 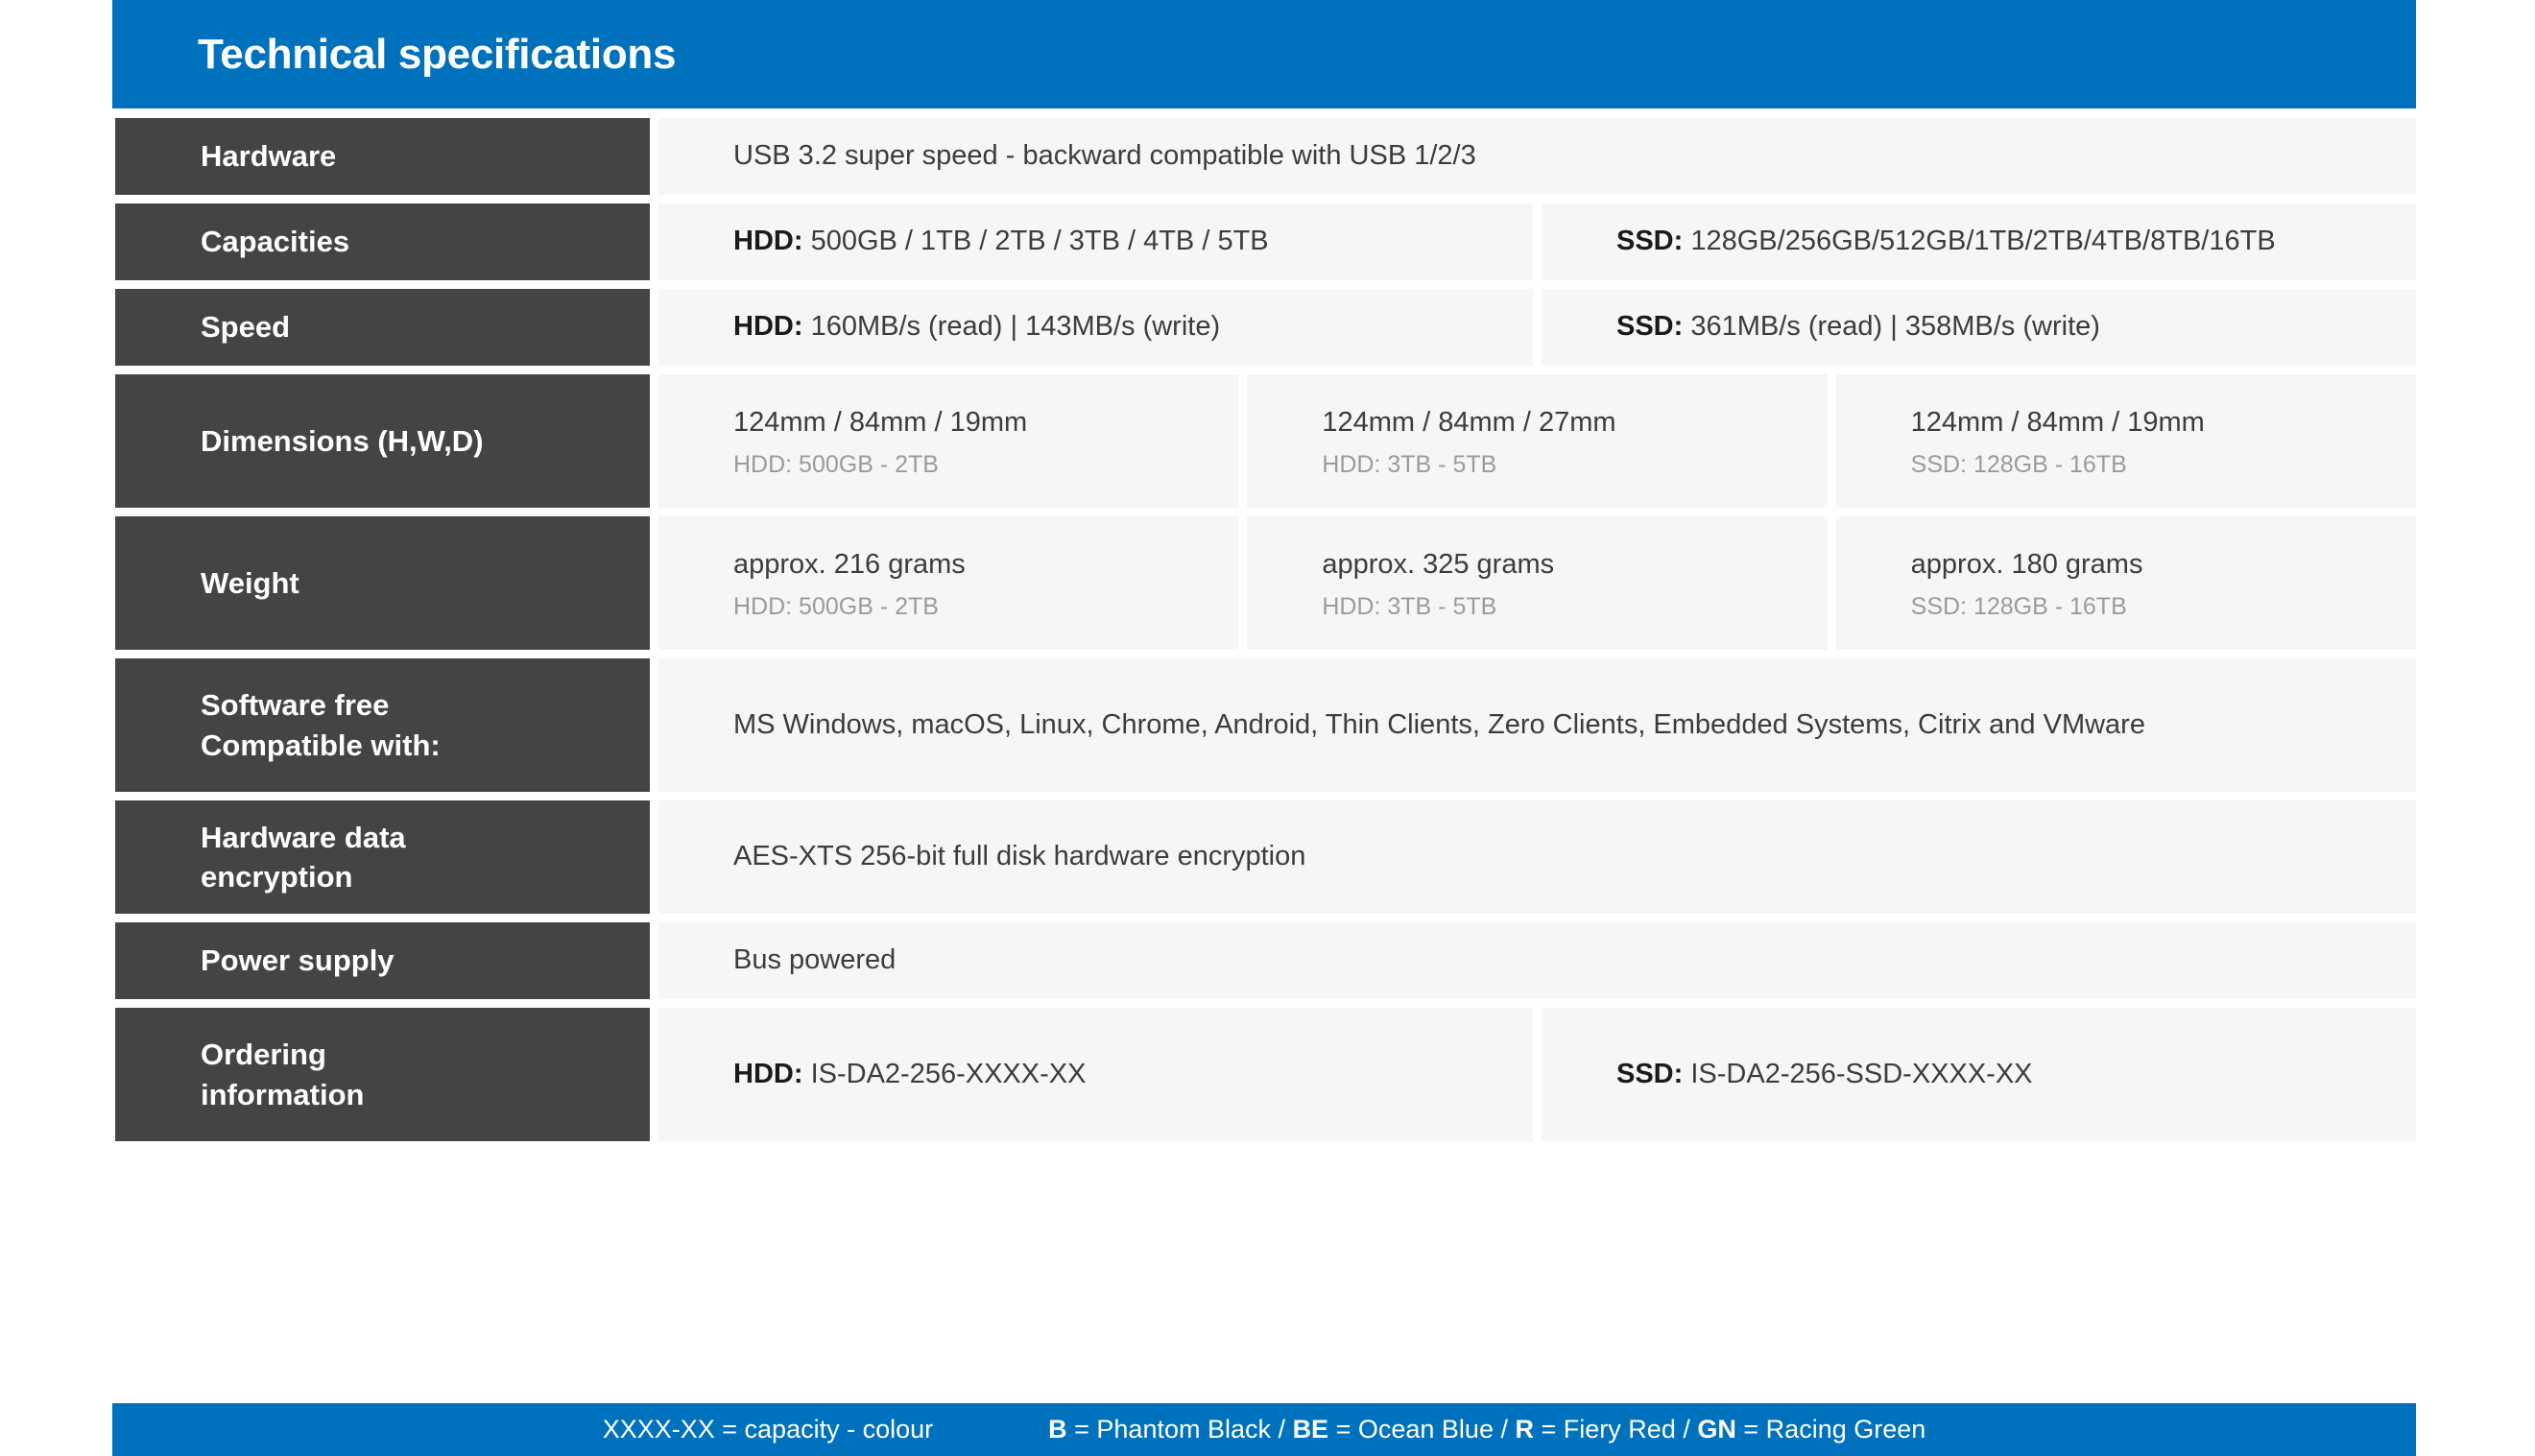 What do you see at coordinates (1039, 242) in the screenshot?
I see `hdd-value: 500GB / 1TB / 2TB / 3TB / 4TB / 5TB` at bounding box center [1039, 242].